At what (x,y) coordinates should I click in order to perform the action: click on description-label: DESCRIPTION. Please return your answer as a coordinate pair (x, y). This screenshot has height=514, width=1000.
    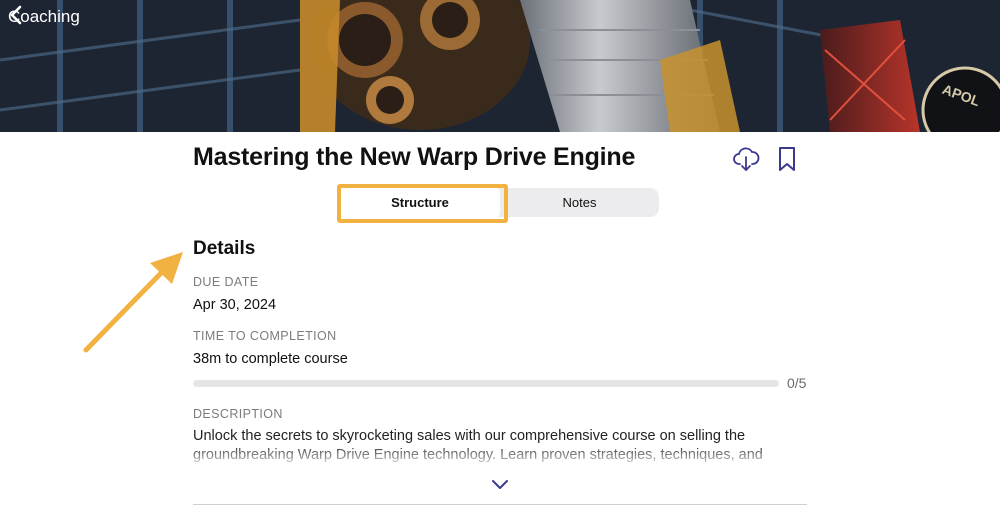
    Looking at the image, I should click on (238, 414).